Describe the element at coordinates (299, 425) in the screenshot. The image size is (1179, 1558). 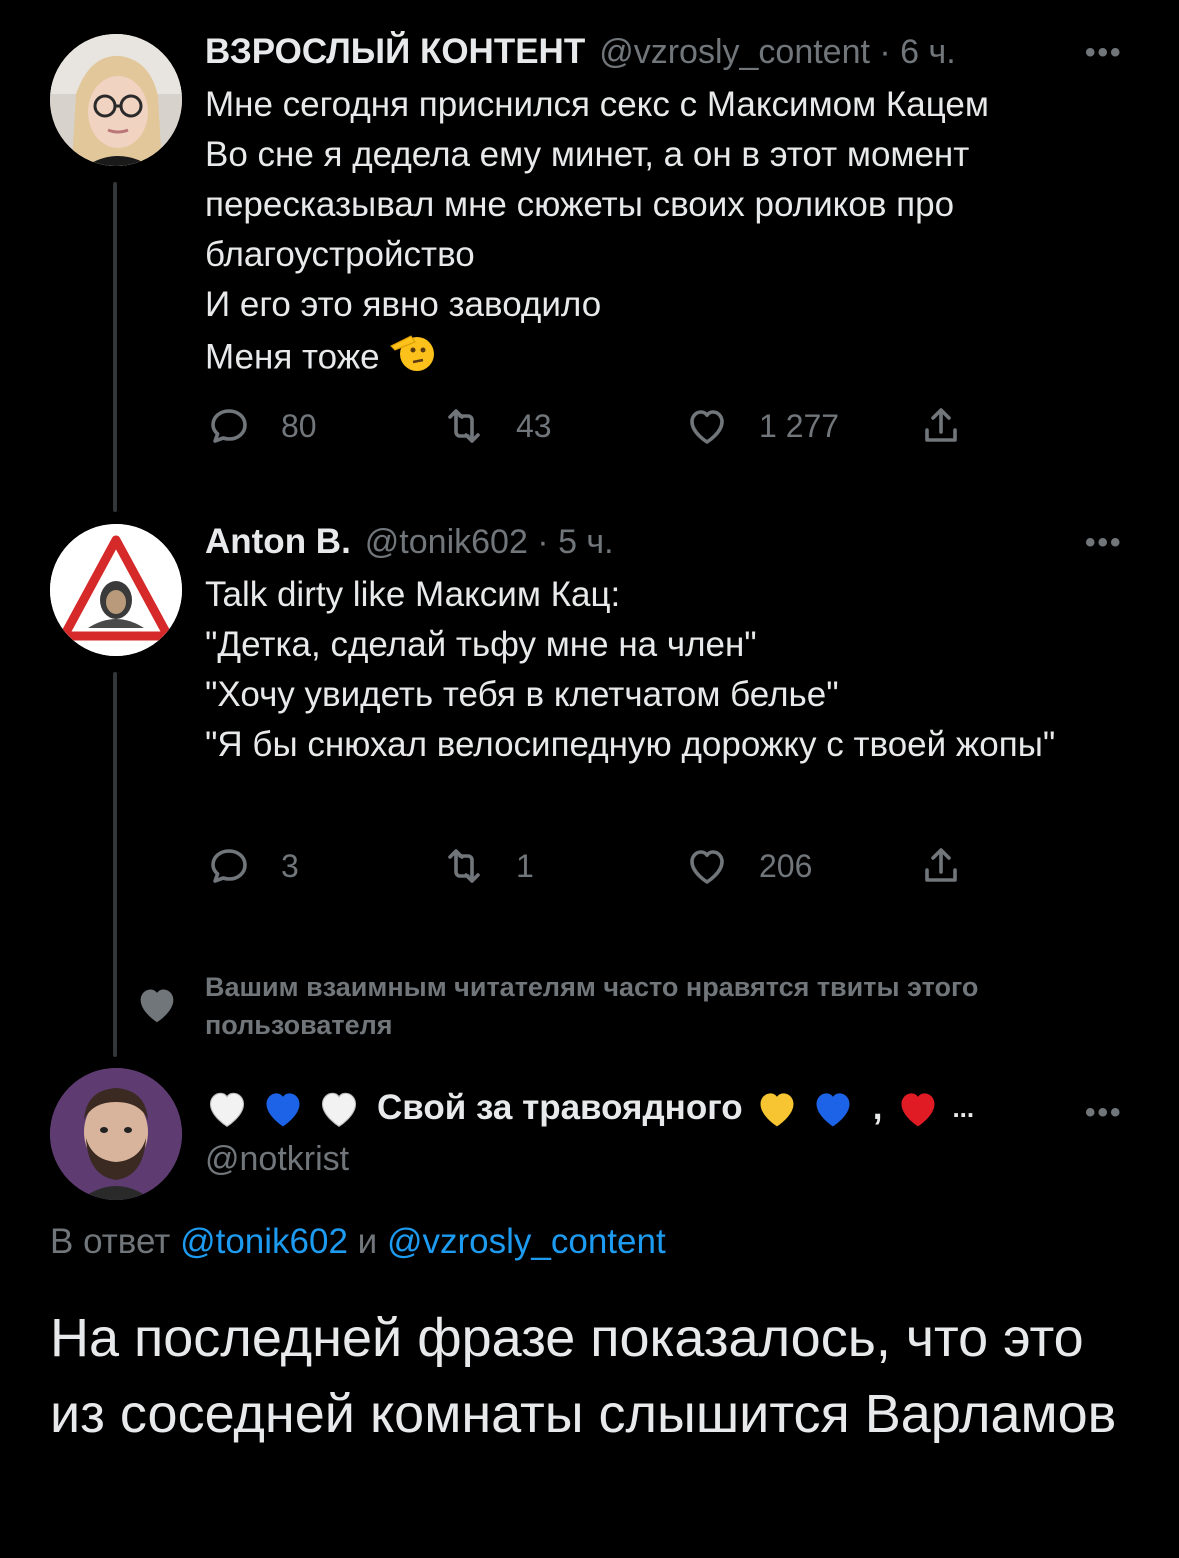
I see `reply-count: 80` at that location.